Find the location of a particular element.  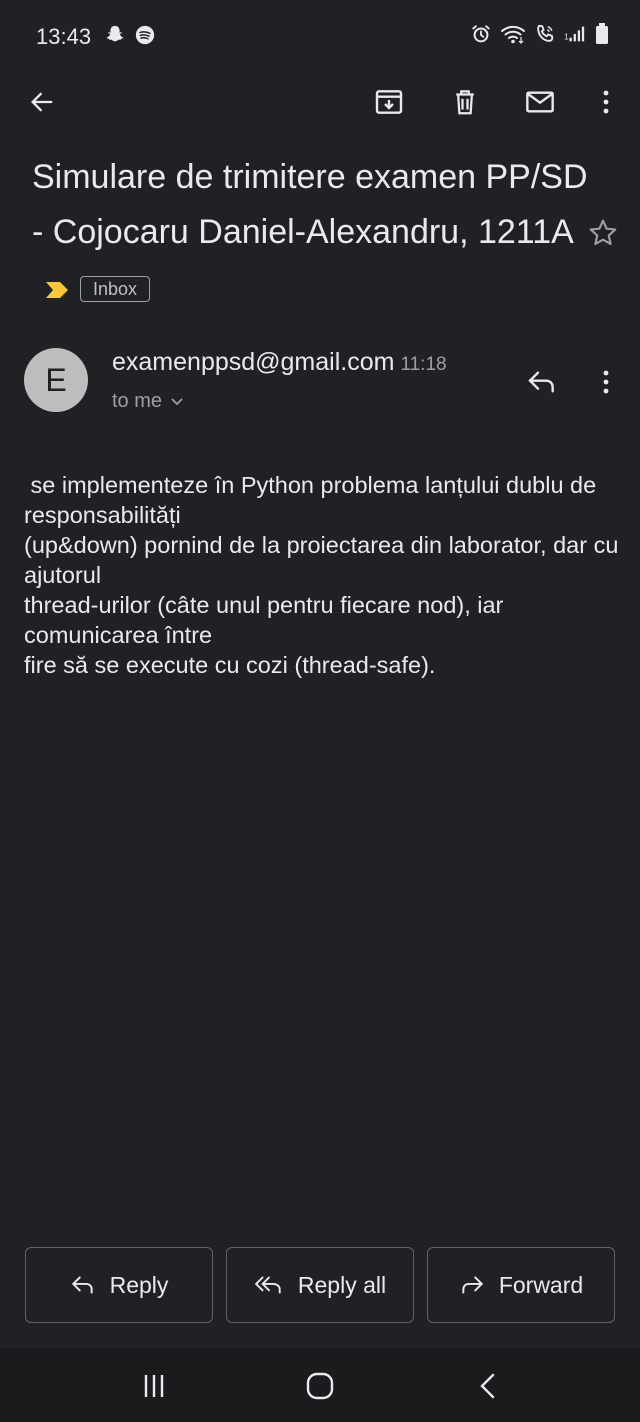

archive-button is located at coordinates (389, 102).